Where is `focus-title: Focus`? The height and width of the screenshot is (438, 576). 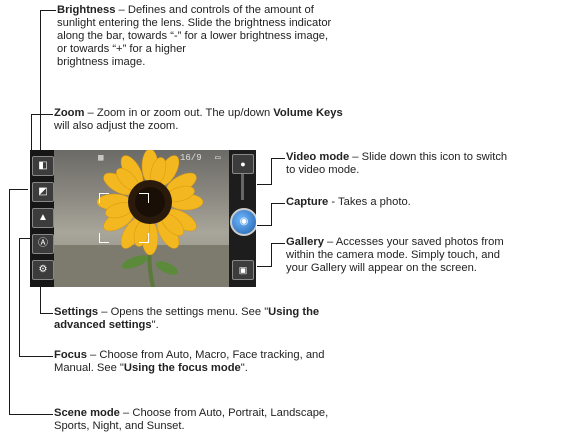
focus-title: Focus is located at coordinates (70, 355).